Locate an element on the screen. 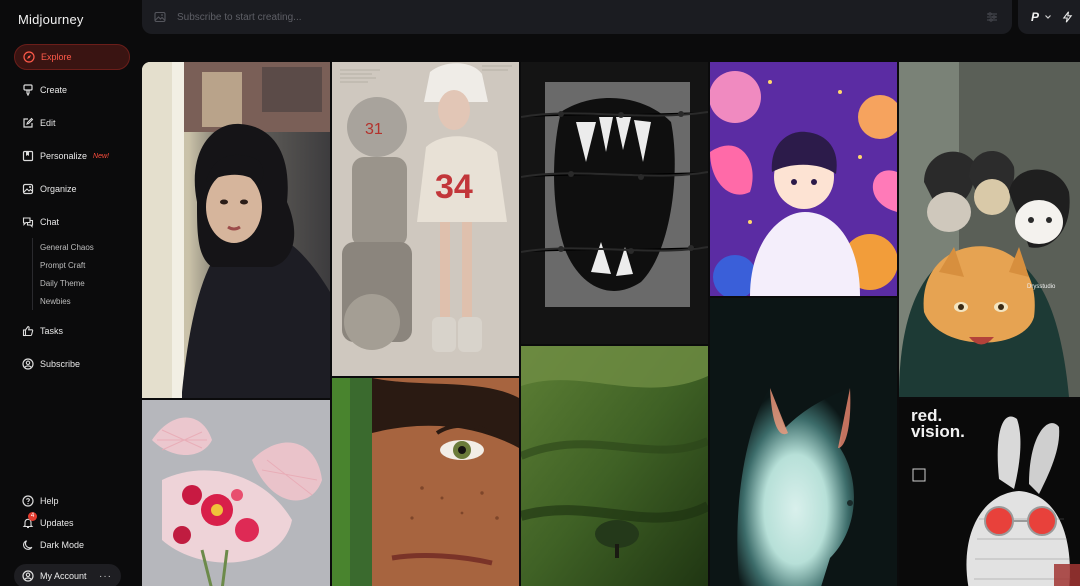 The image size is (1080, 586). freckled-face-art is located at coordinates (425, 482).